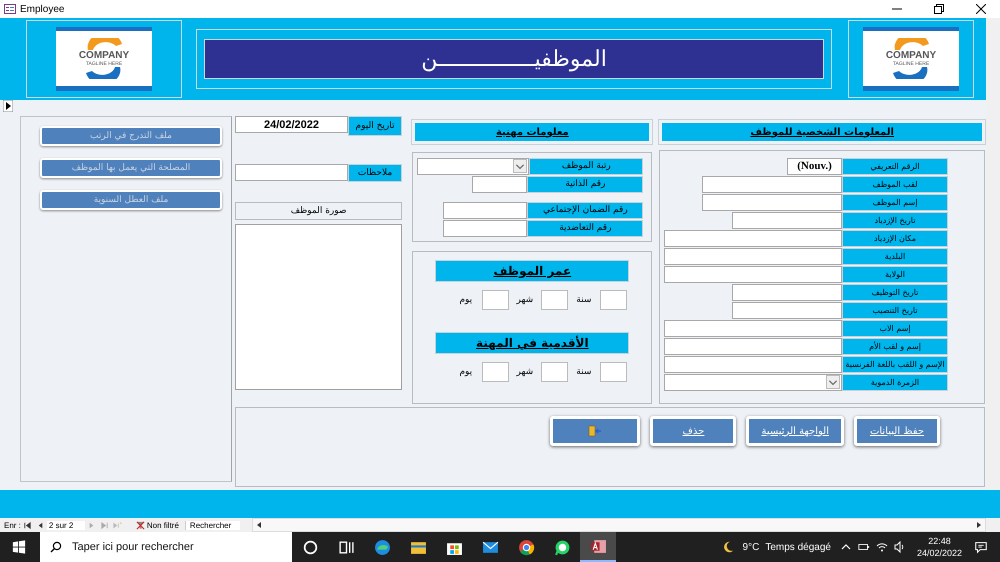 Image resolution: width=1000 pixels, height=562 pixels. Describe the element at coordinates (693, 431) in the screenshot. I see `action-button: حذف` at that location.